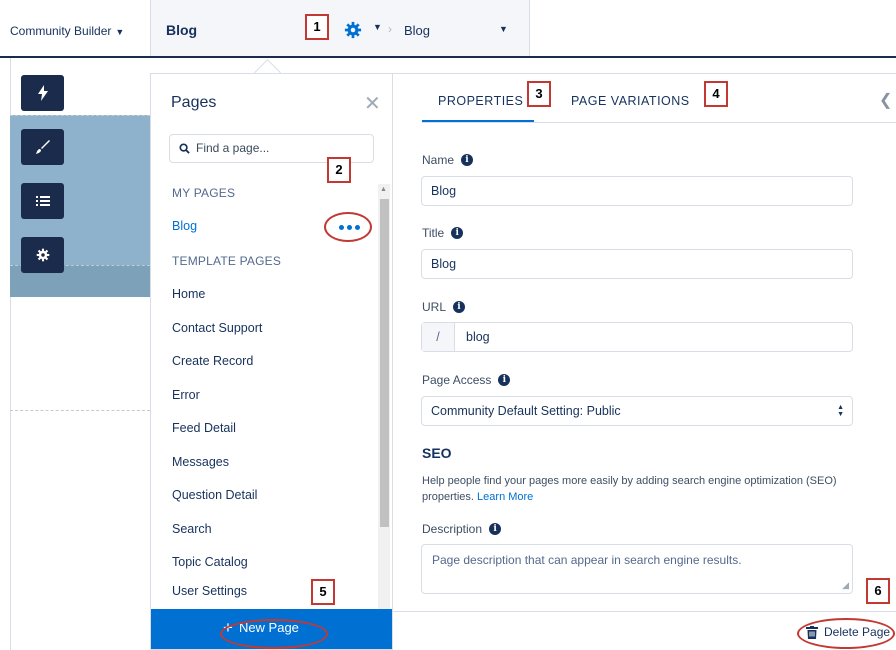  Describe the element at coordinates (209, 591) in the screenshot. I see `list-item: User Settings` at that location.